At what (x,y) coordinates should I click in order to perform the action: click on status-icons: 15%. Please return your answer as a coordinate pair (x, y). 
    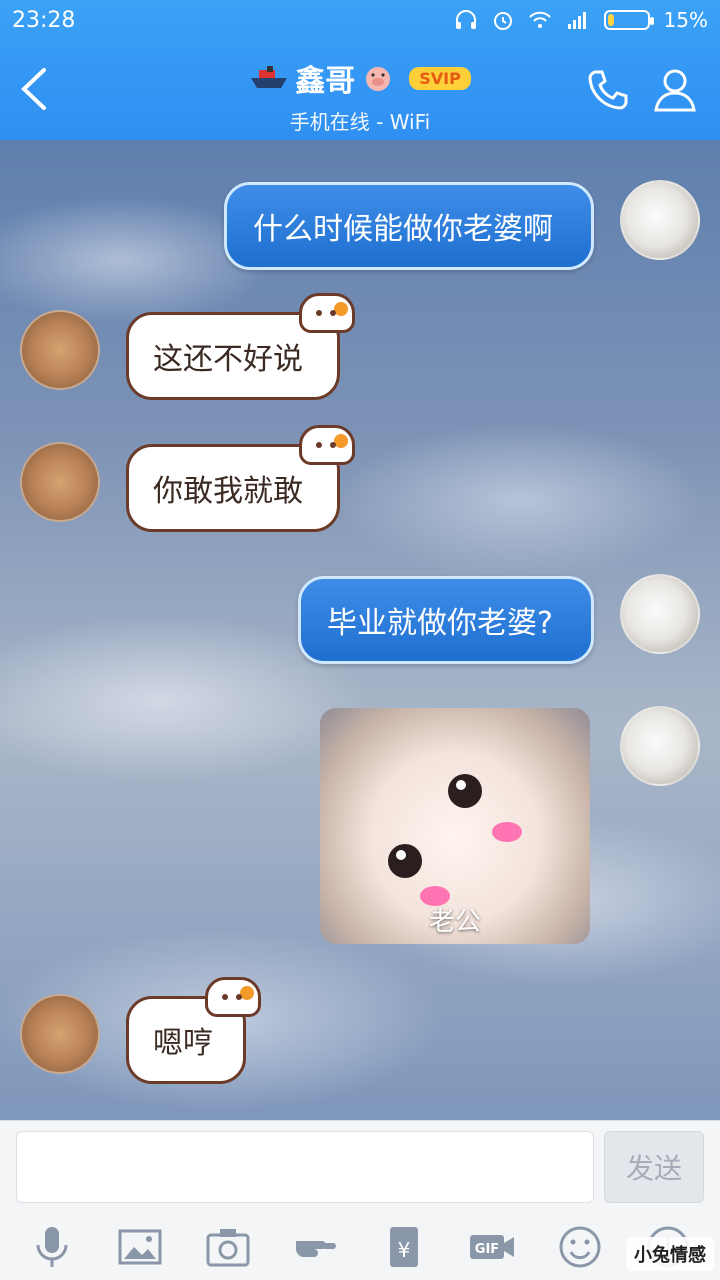
    Looking at the image, I should click on (581, 20).